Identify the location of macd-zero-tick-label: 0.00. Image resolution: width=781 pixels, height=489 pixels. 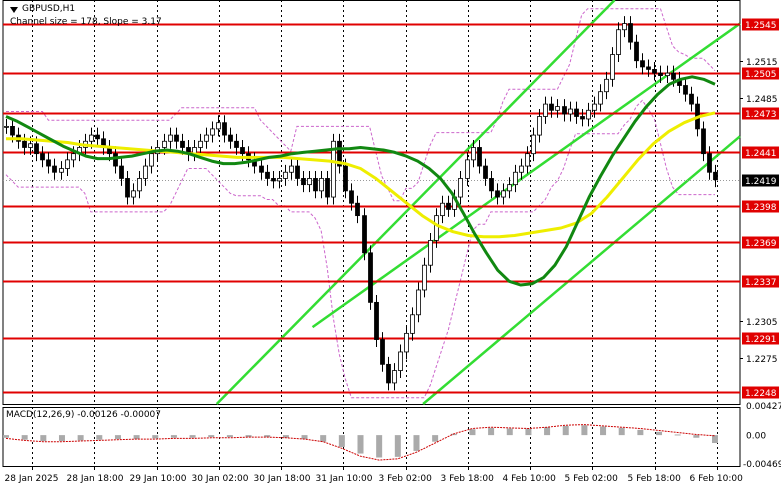
(756, 437).